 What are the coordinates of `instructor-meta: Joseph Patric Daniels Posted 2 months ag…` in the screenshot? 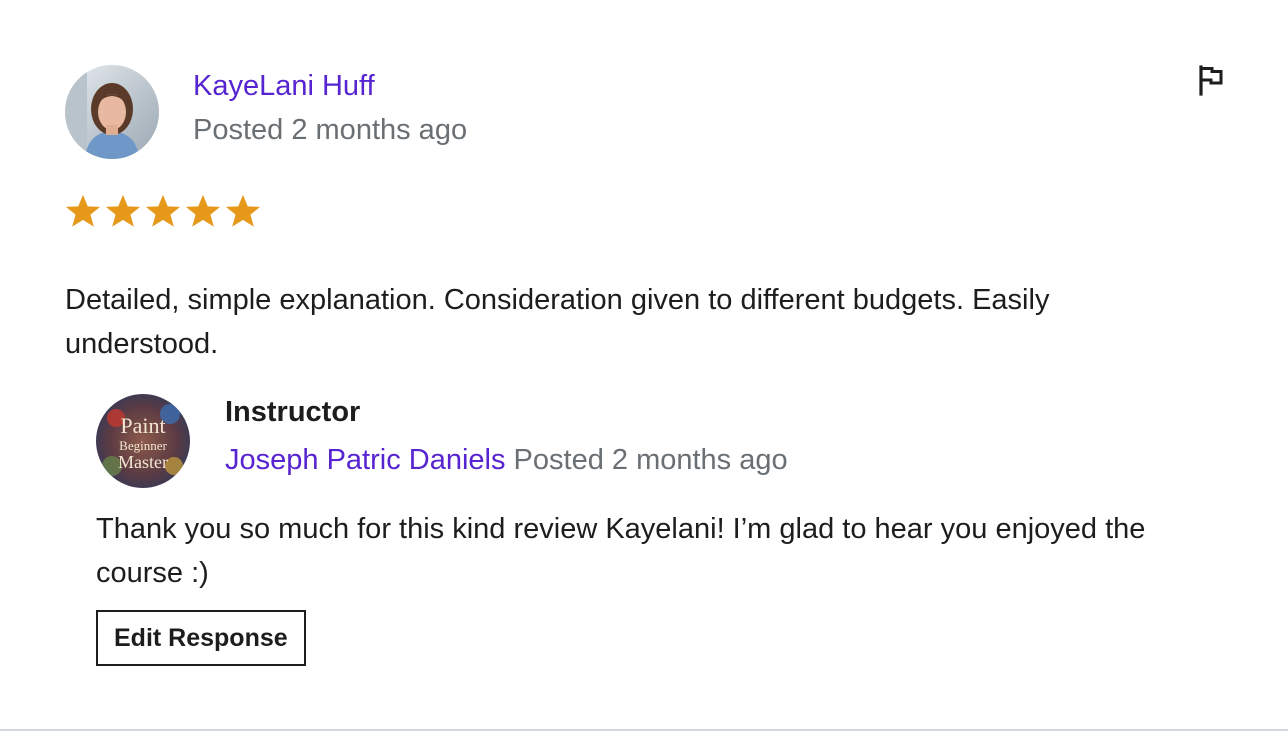 It's located at (506, 460).